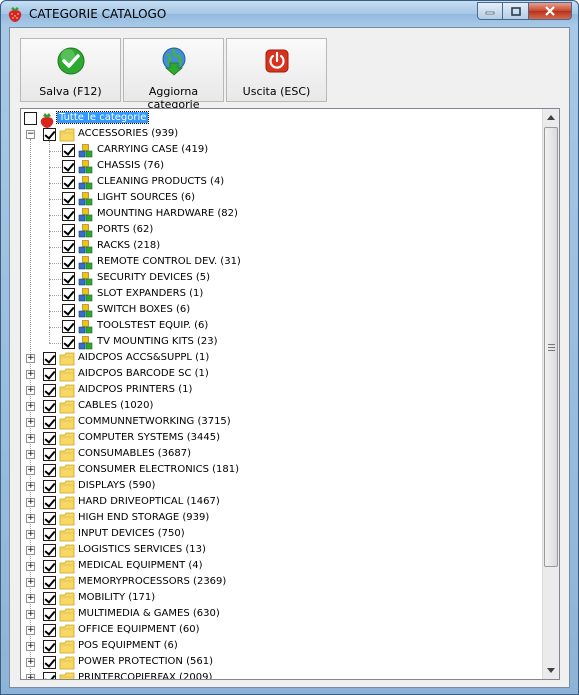 This screenshot has height=695, width=579. What do you see at coordinates (281, 375) in the screenshot?
I see `tree-category-item: + AIDCPOS BARCODE SC (1)` at bounding box center [281, 375].